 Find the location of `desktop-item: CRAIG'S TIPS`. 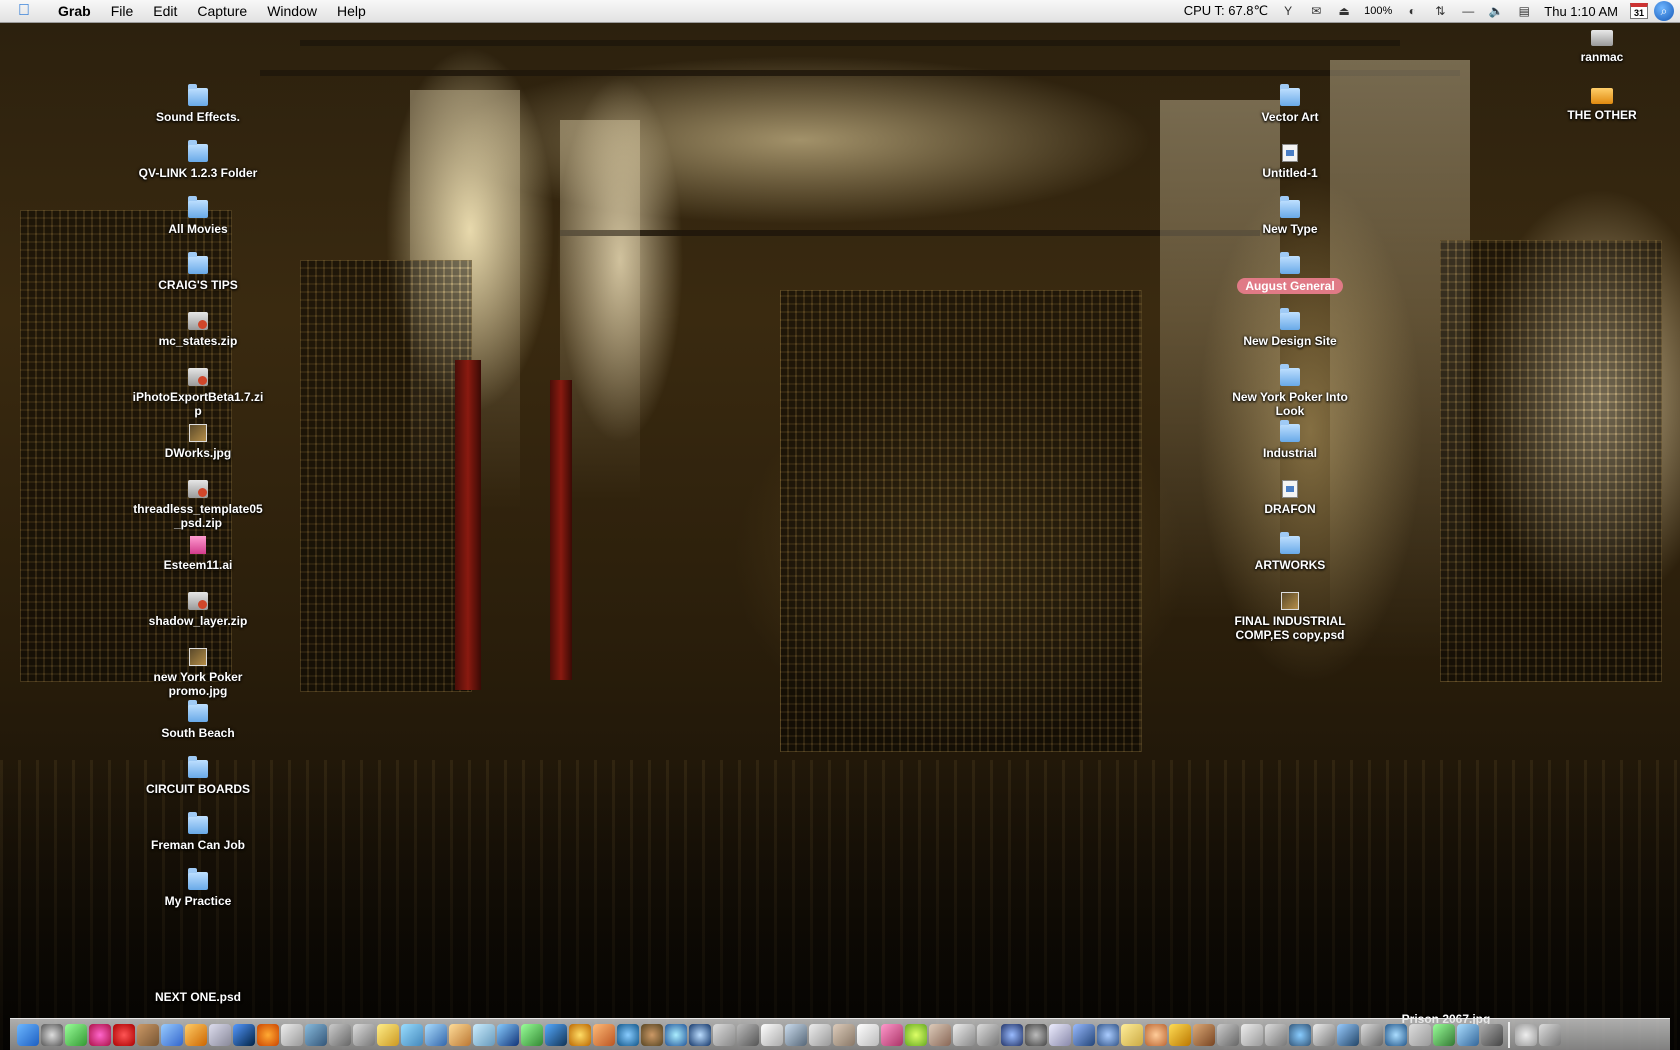

desktop-item: CRAIG'S TIPS is located at coordinates (198, 272).